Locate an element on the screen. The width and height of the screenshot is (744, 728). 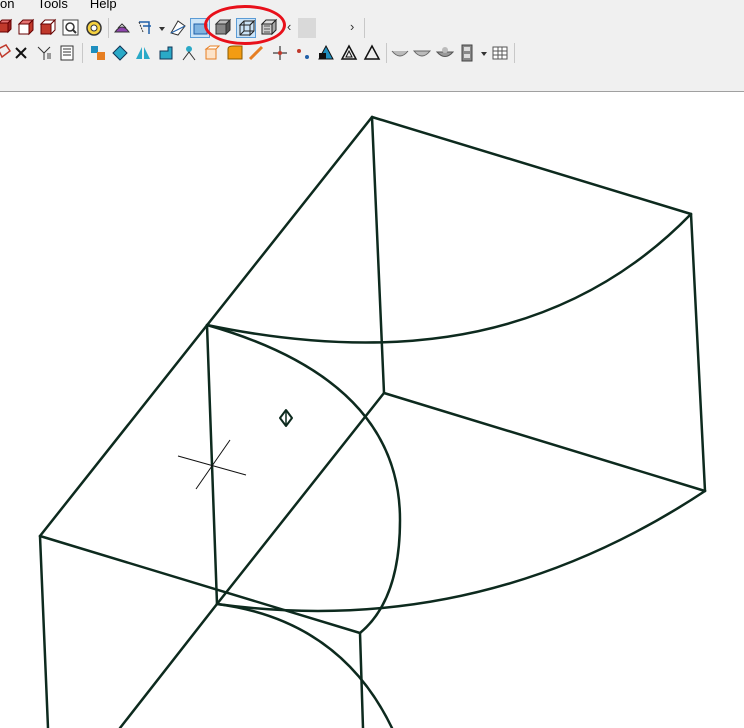
model-arc-bottom is located at coordinates (461, 551).